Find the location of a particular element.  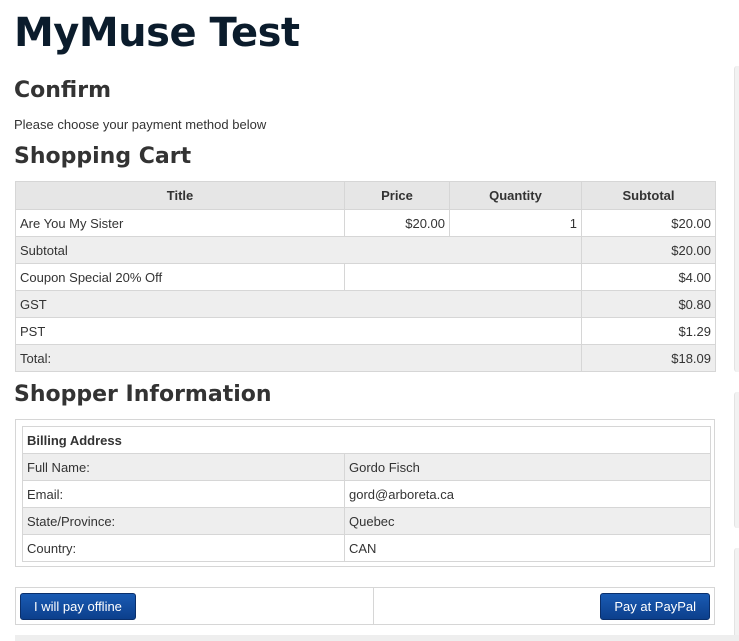

billing-row-state: State/Province: Quebec is located at coordinates (366, 521).